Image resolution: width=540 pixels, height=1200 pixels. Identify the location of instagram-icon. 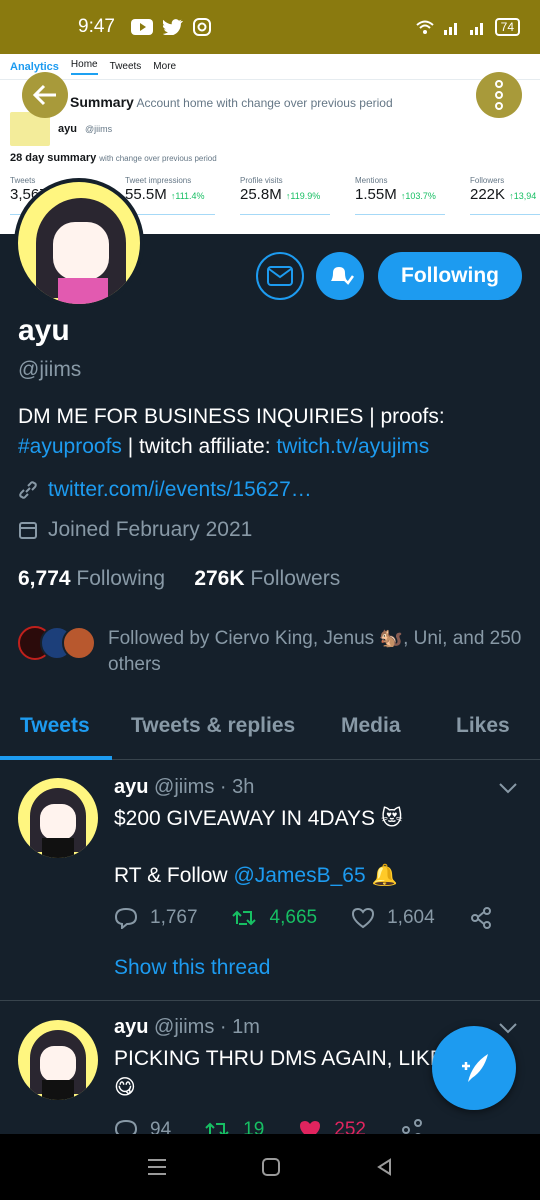
(201, 27).